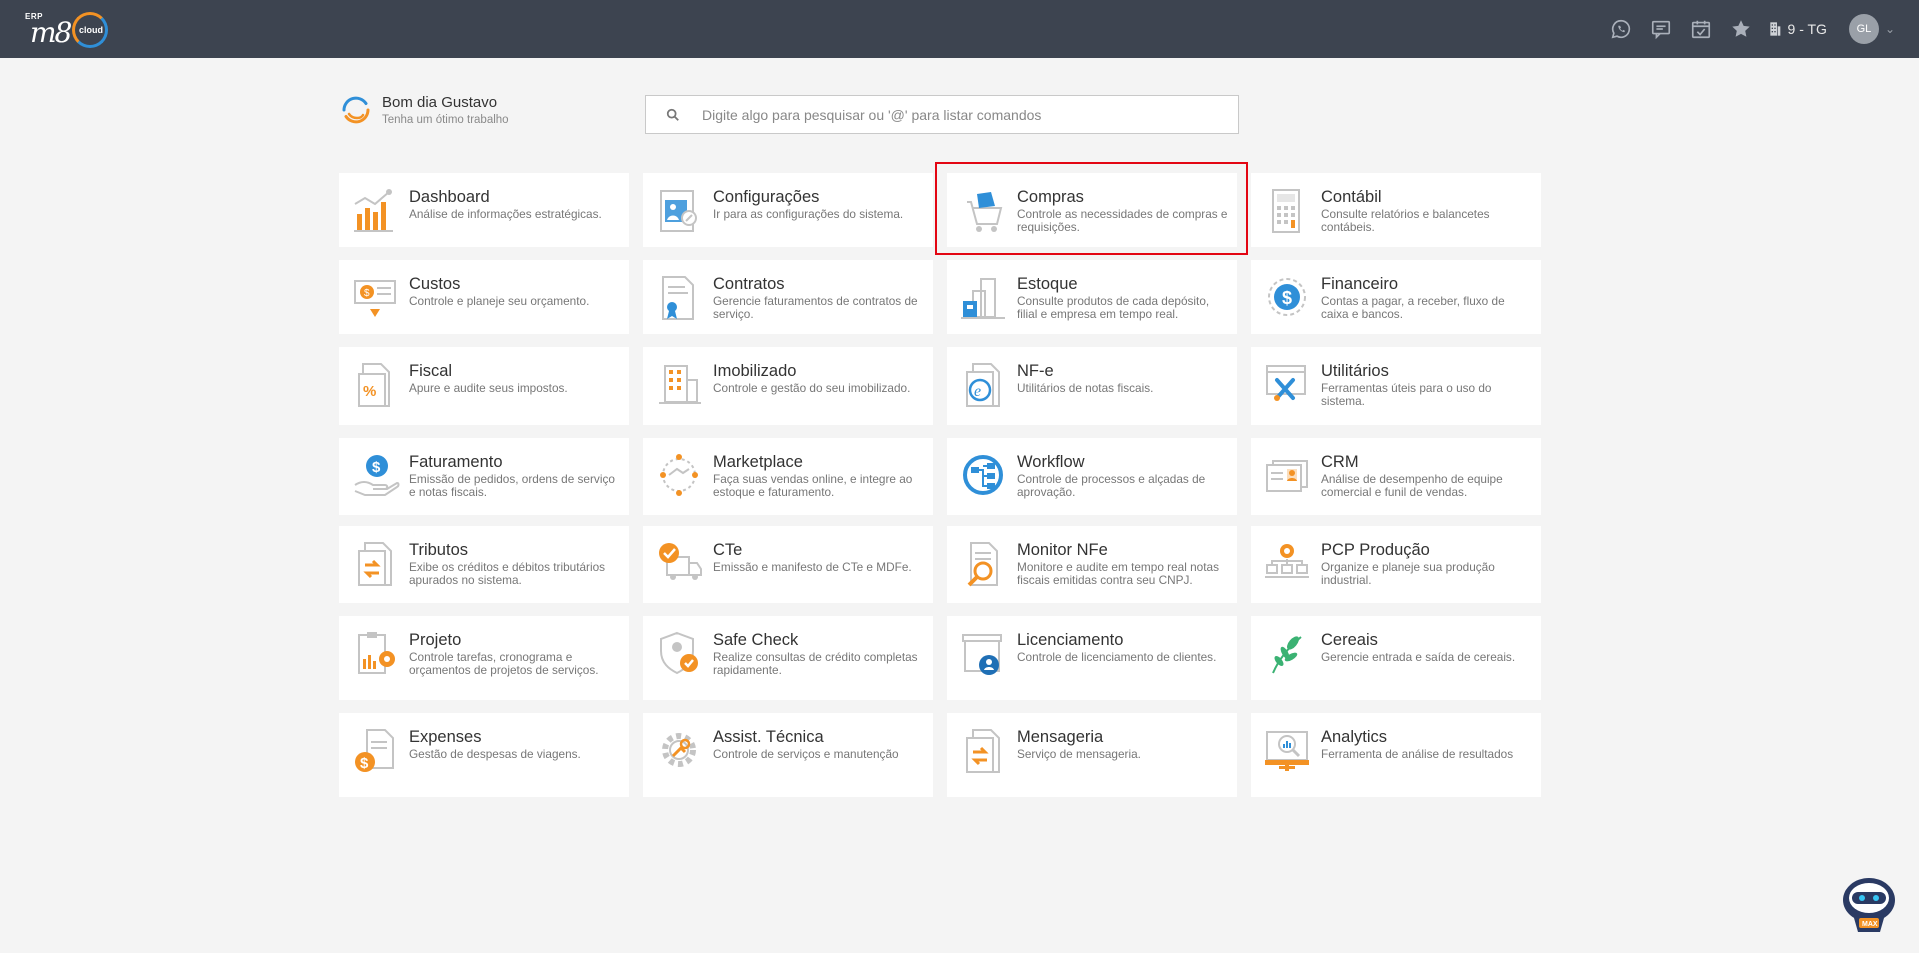 This screenshot has width=1919, height=953. I want to click on search-box, so click(942, 114).